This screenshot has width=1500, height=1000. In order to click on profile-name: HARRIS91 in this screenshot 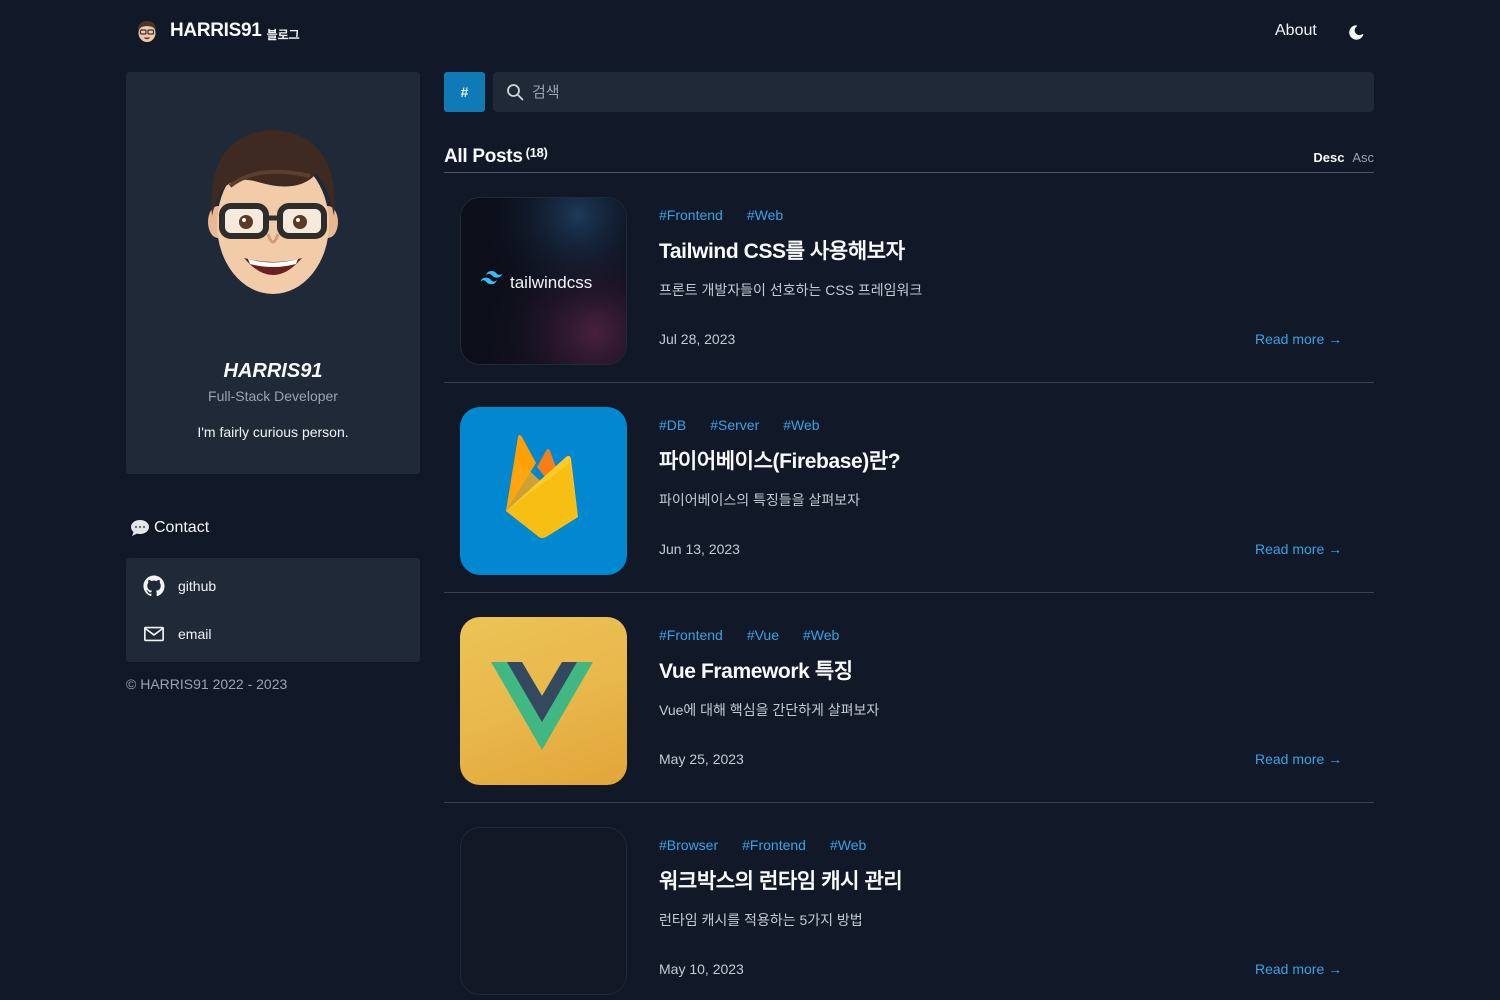, I will do `click(273, 371)`.